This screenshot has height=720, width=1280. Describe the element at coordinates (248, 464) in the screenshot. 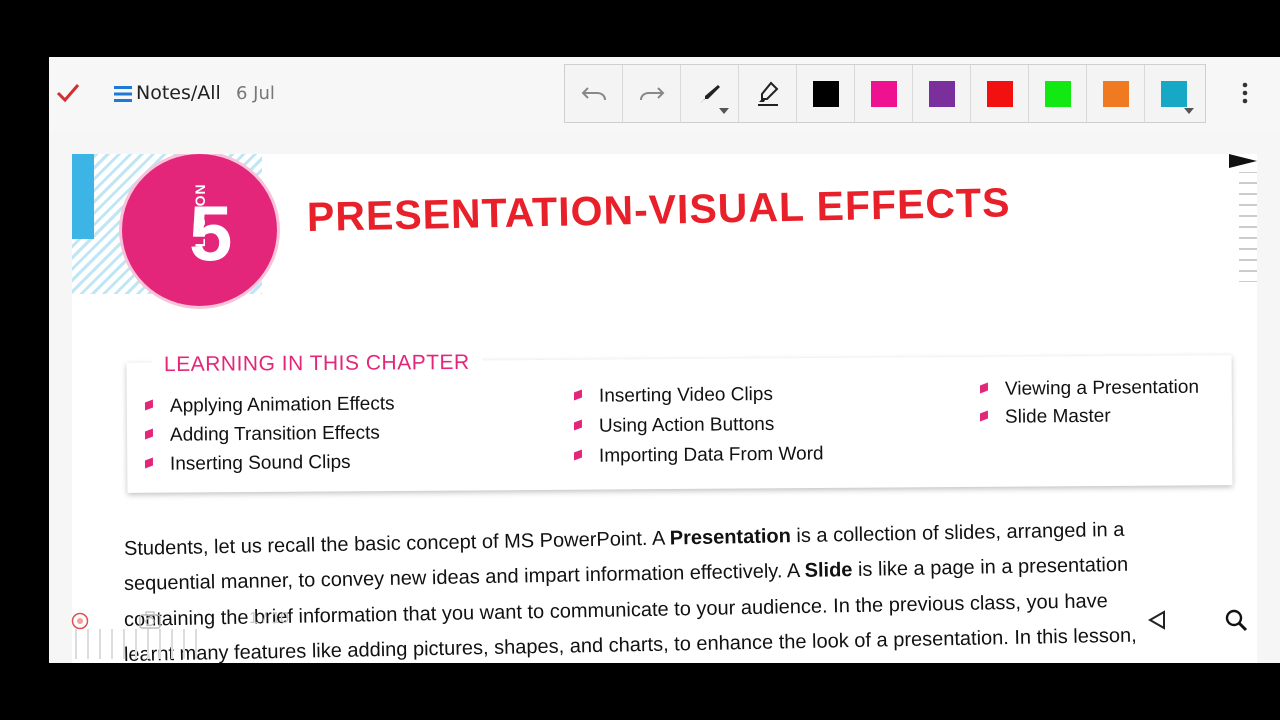

I see `learning-item: Inserting Sound Clips` at that location.